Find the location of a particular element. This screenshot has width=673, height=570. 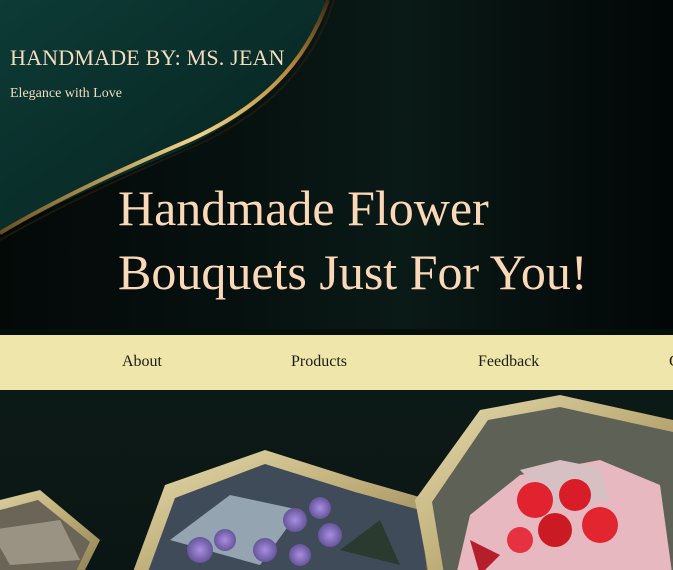

nav-link-products: Products is located at coordinates (319, 362).